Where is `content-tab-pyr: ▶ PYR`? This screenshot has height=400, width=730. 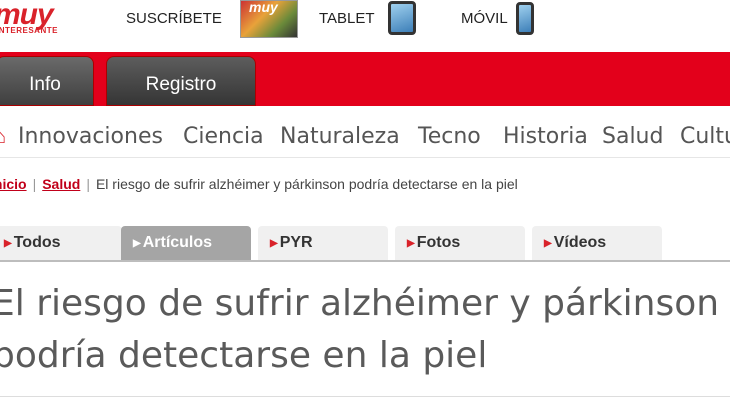 content-tab-pyr: ▶ PYR is located at coordinates (323, 243).